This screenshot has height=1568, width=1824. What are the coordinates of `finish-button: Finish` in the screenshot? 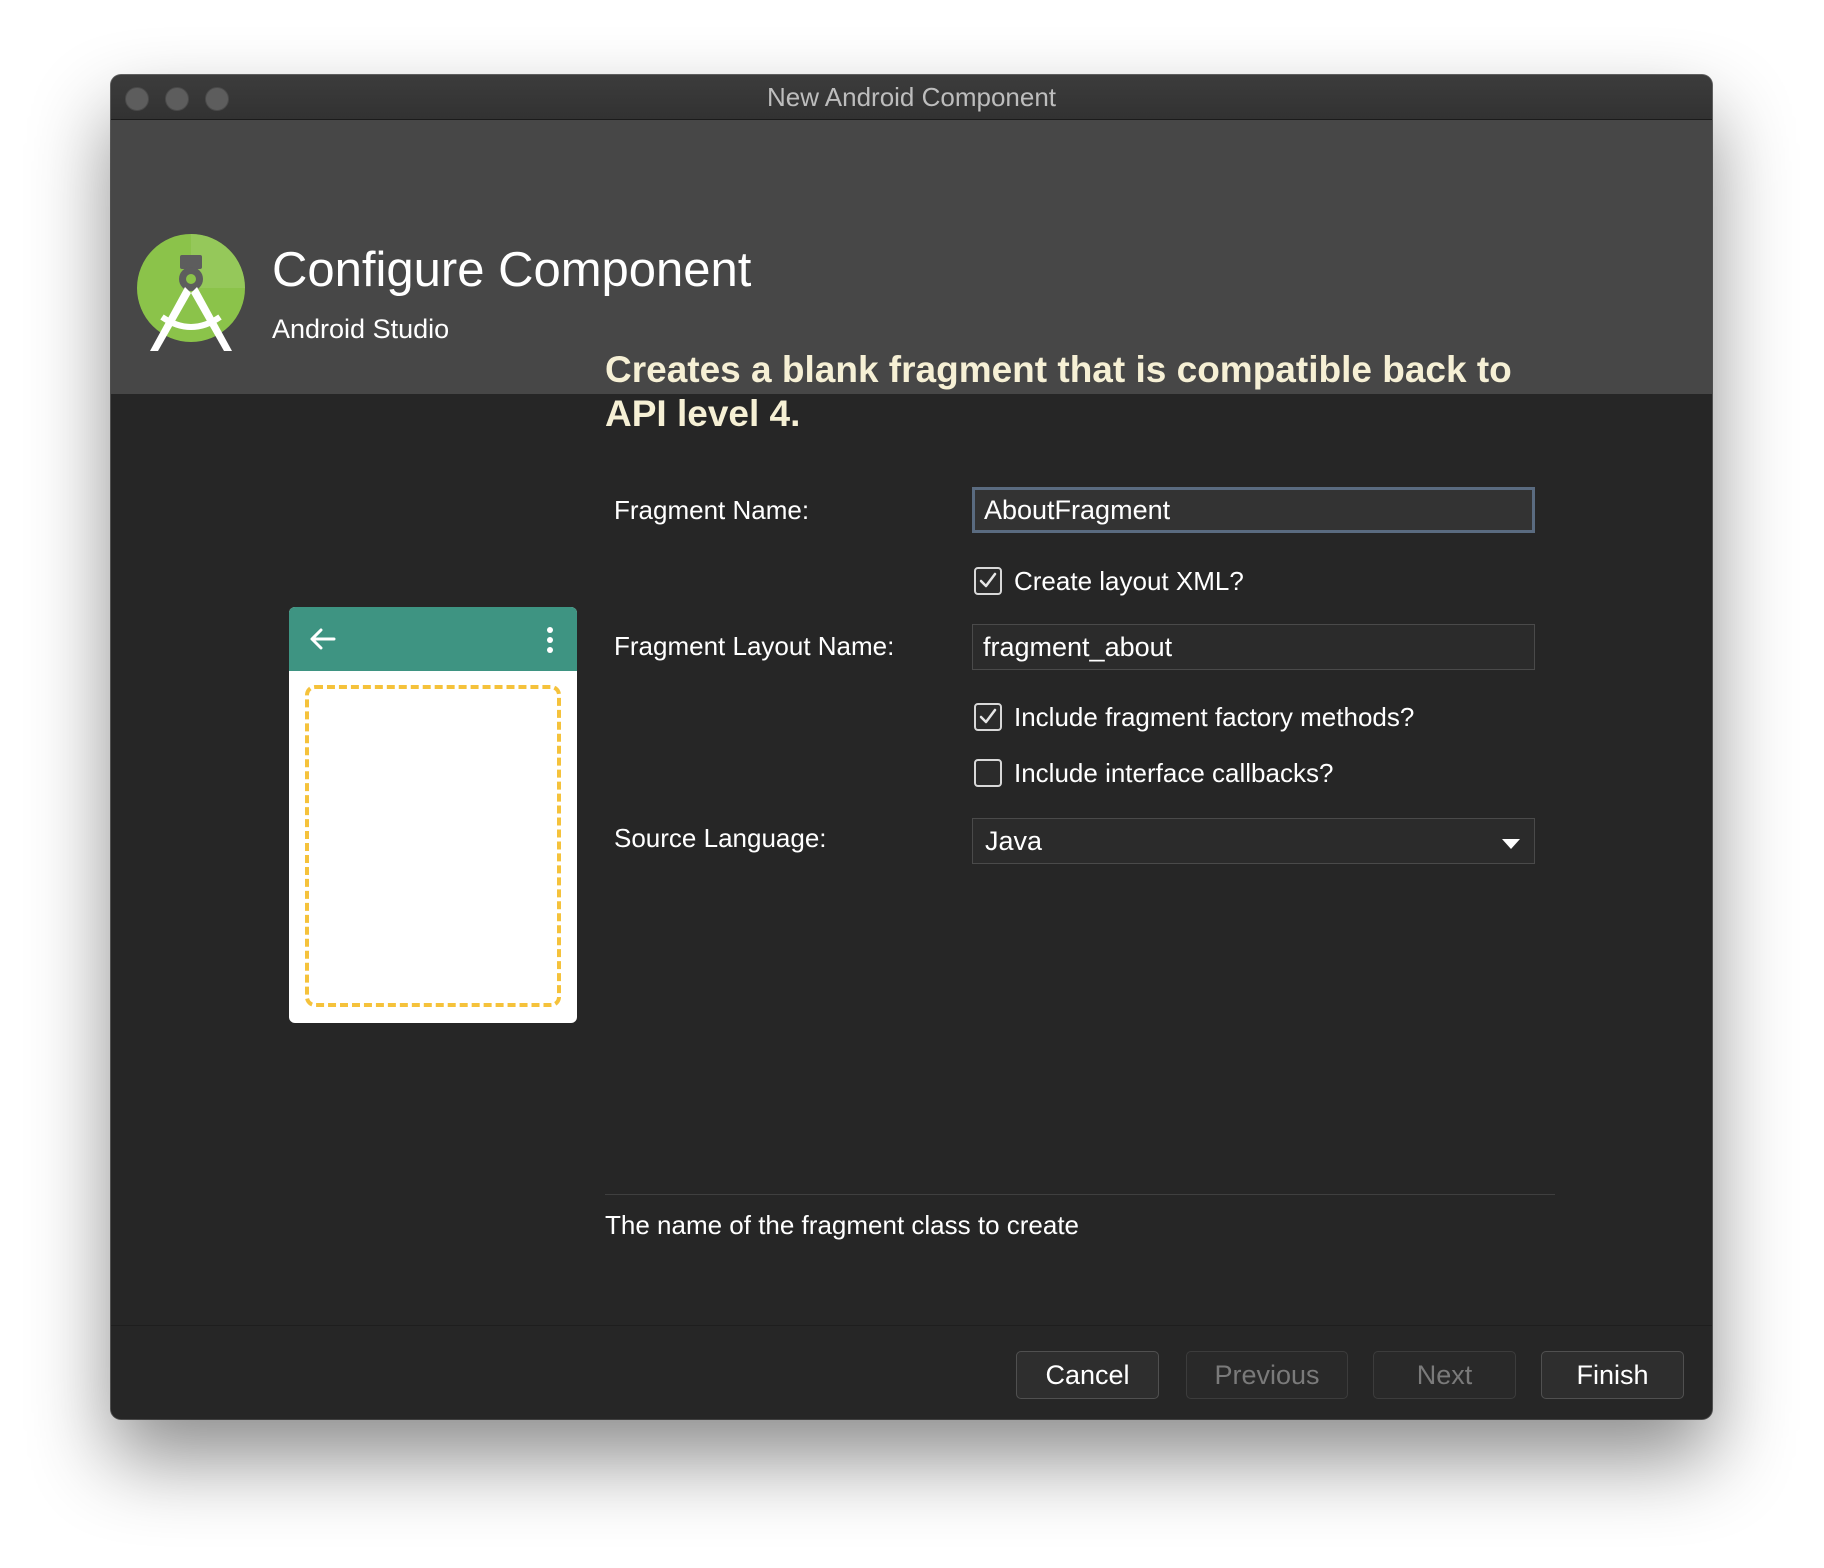 It's located at (1612, 1375).